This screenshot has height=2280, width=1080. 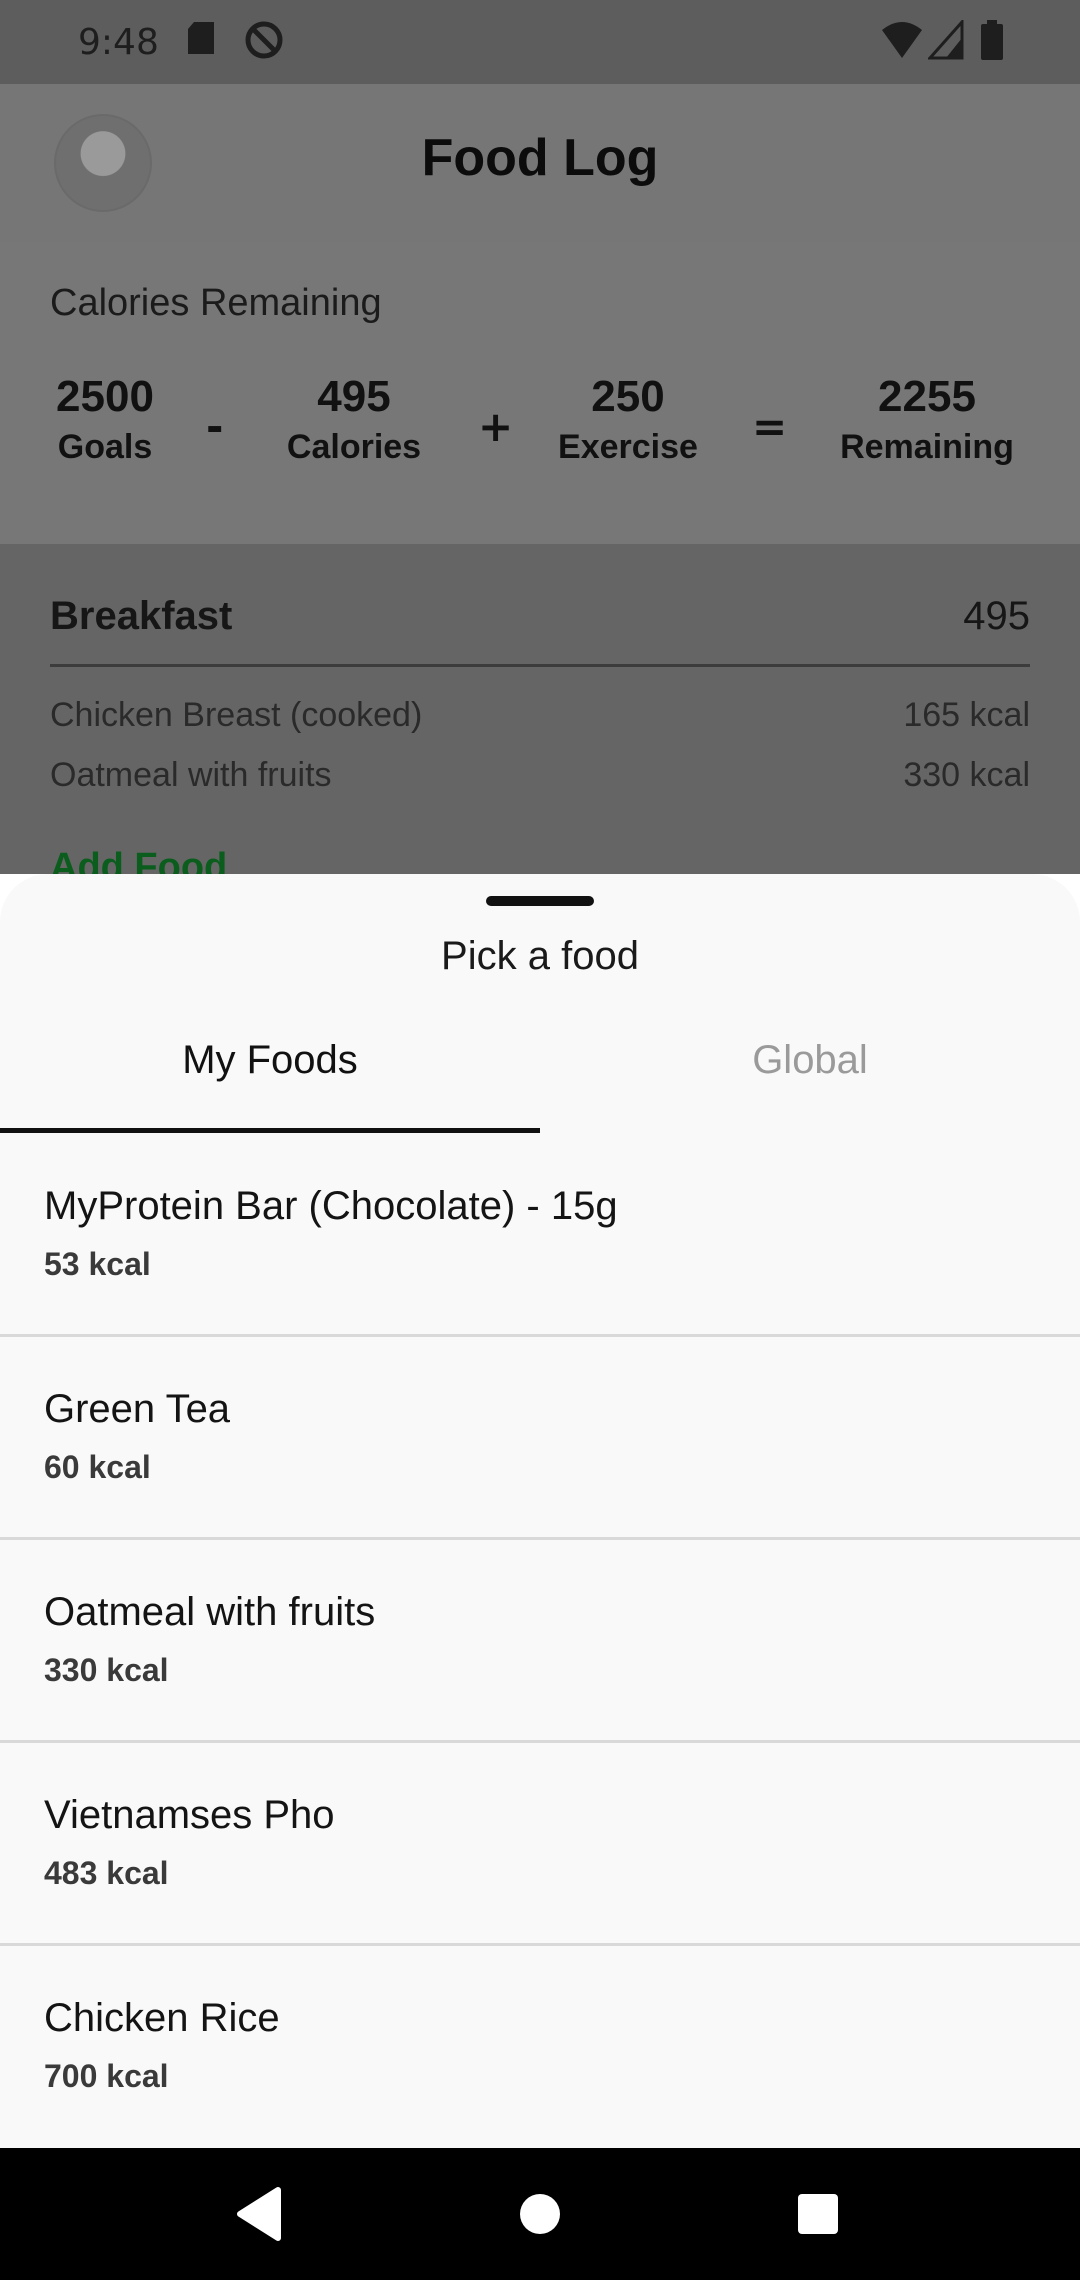 I want to click on navigation-bar, so click(x=540, y=2214).